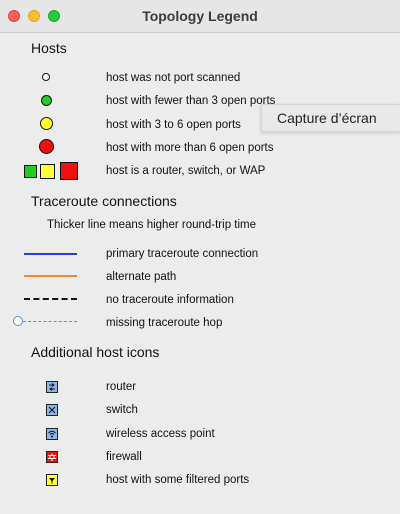 The width and height of the screenshot is (400, 514). I want to click on additional-item-filtered: host with some filtered ports, so click(178, 480).